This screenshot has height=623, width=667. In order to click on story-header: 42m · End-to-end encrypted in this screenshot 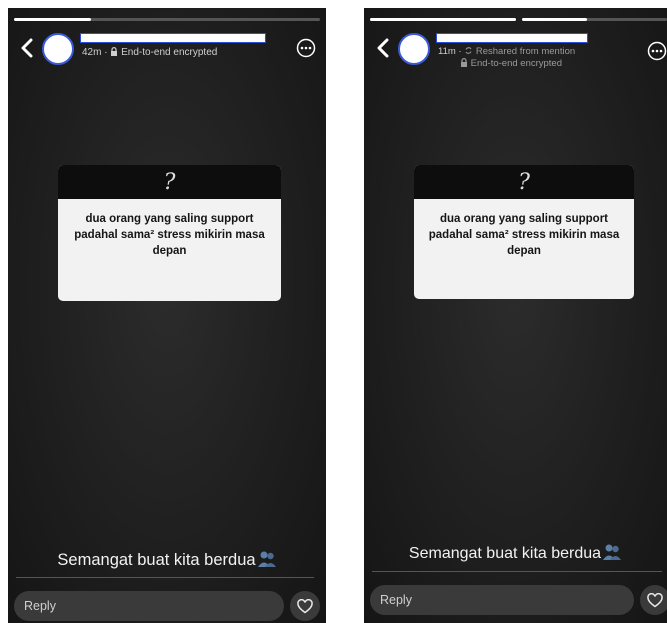, I will do `click(167, 50)`.